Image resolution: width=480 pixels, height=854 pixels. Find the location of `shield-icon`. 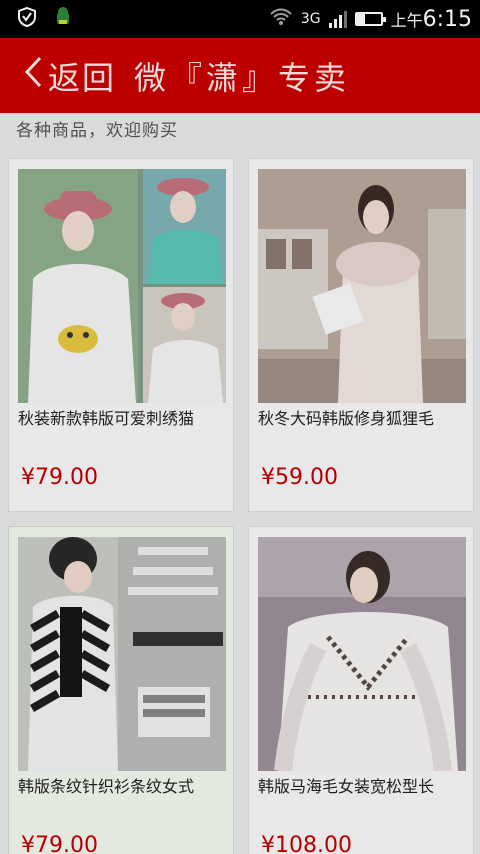

shield-icon is located at coordinates (27, 19).